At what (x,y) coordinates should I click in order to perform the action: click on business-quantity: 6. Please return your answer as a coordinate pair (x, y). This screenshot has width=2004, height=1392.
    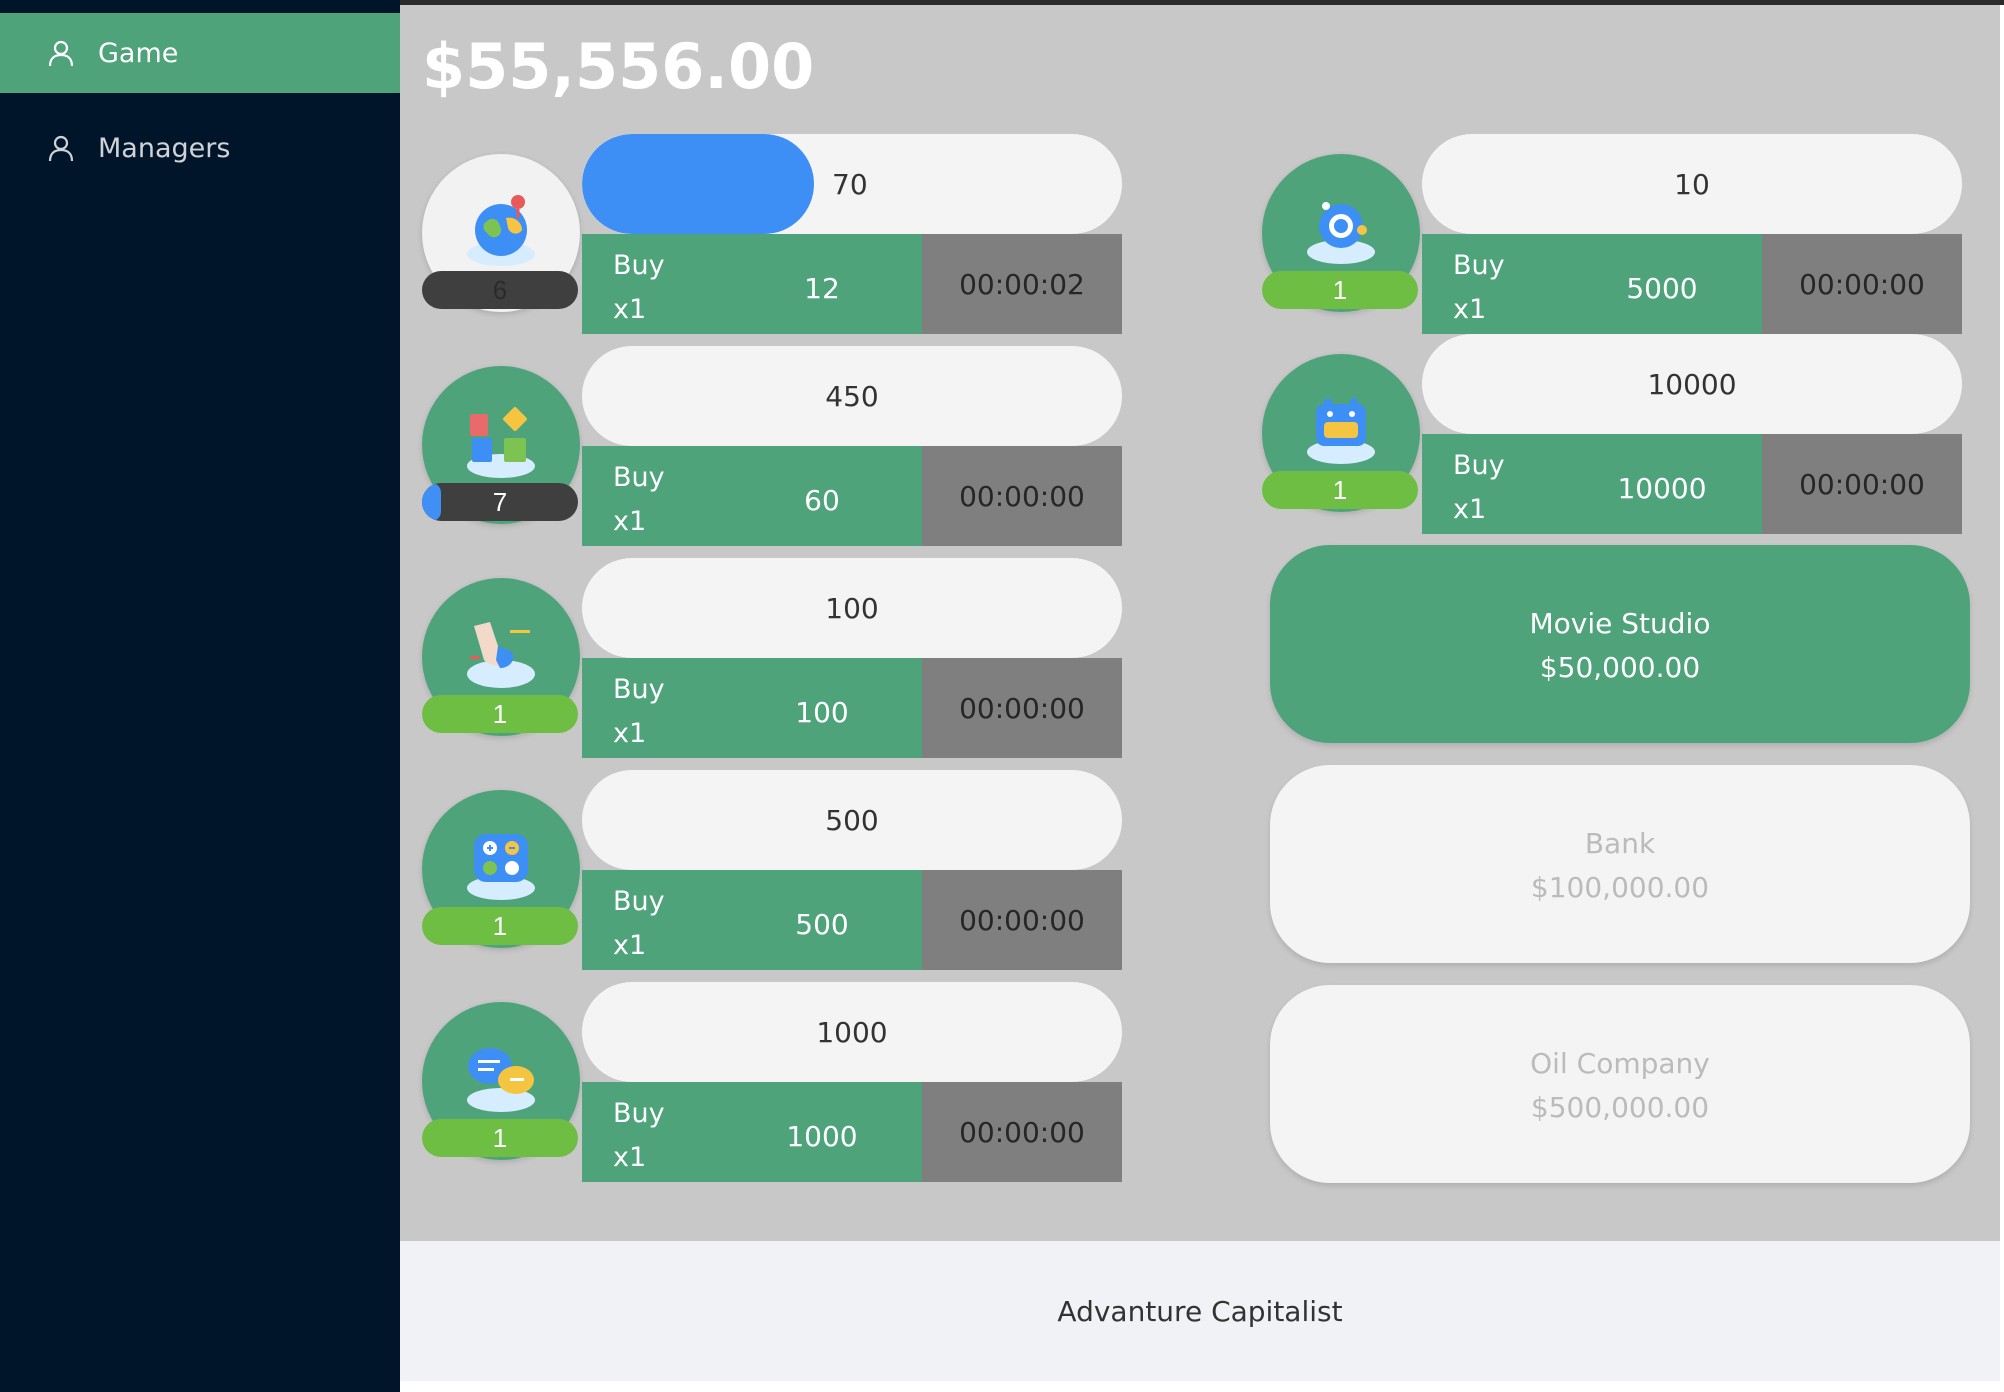
    Looking at the image, I should click on (500, 290).